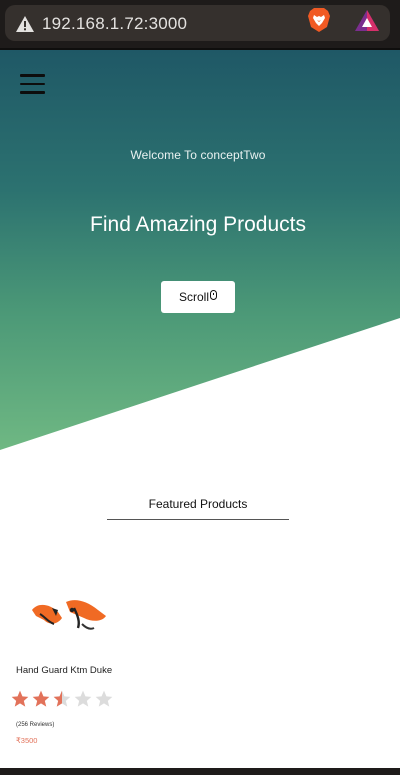 The image size is (400, 775). What do you see at coordinates (64, 670) in the screenshot?
I see `product-name: Hand Guard Ktm Duke` at bounding box center [64, 670].